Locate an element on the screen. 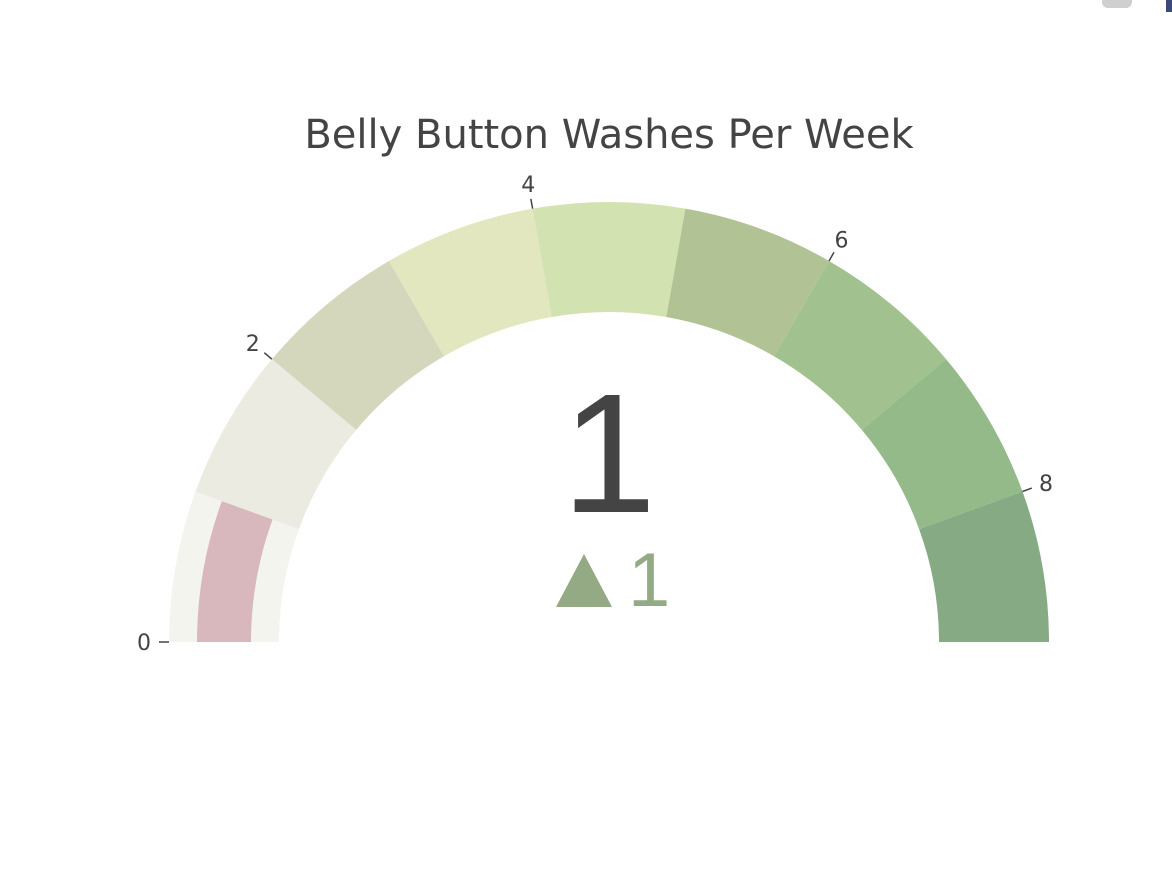 This screenshot has height=872, width=1172. gauge-tick-label-2: 2 is located at coordinates (253, 344).